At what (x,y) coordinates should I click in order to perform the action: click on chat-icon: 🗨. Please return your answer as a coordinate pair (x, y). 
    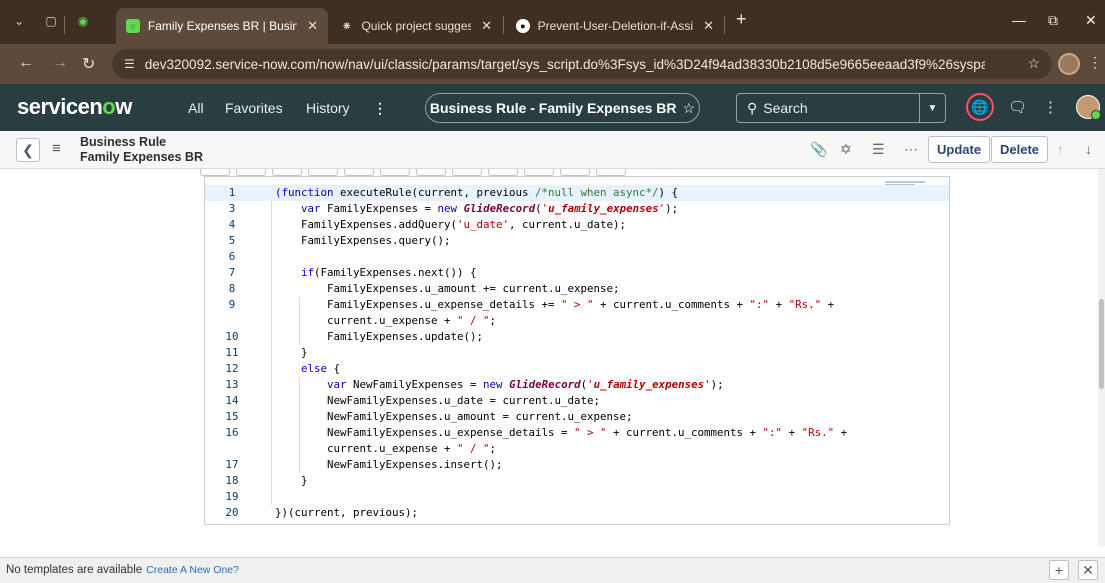
    Looking at the image, I should click on (1017, 107).